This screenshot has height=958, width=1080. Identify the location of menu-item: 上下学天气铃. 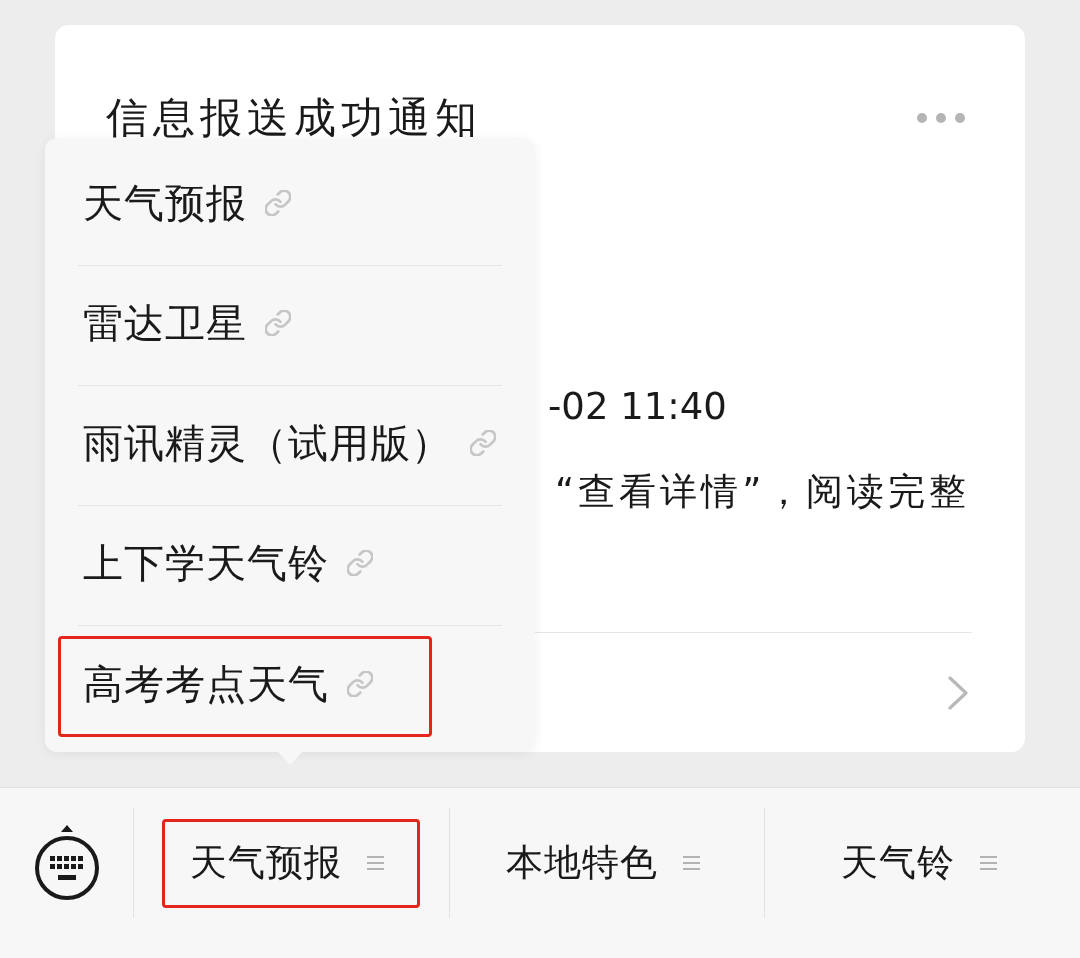
(245, 565).